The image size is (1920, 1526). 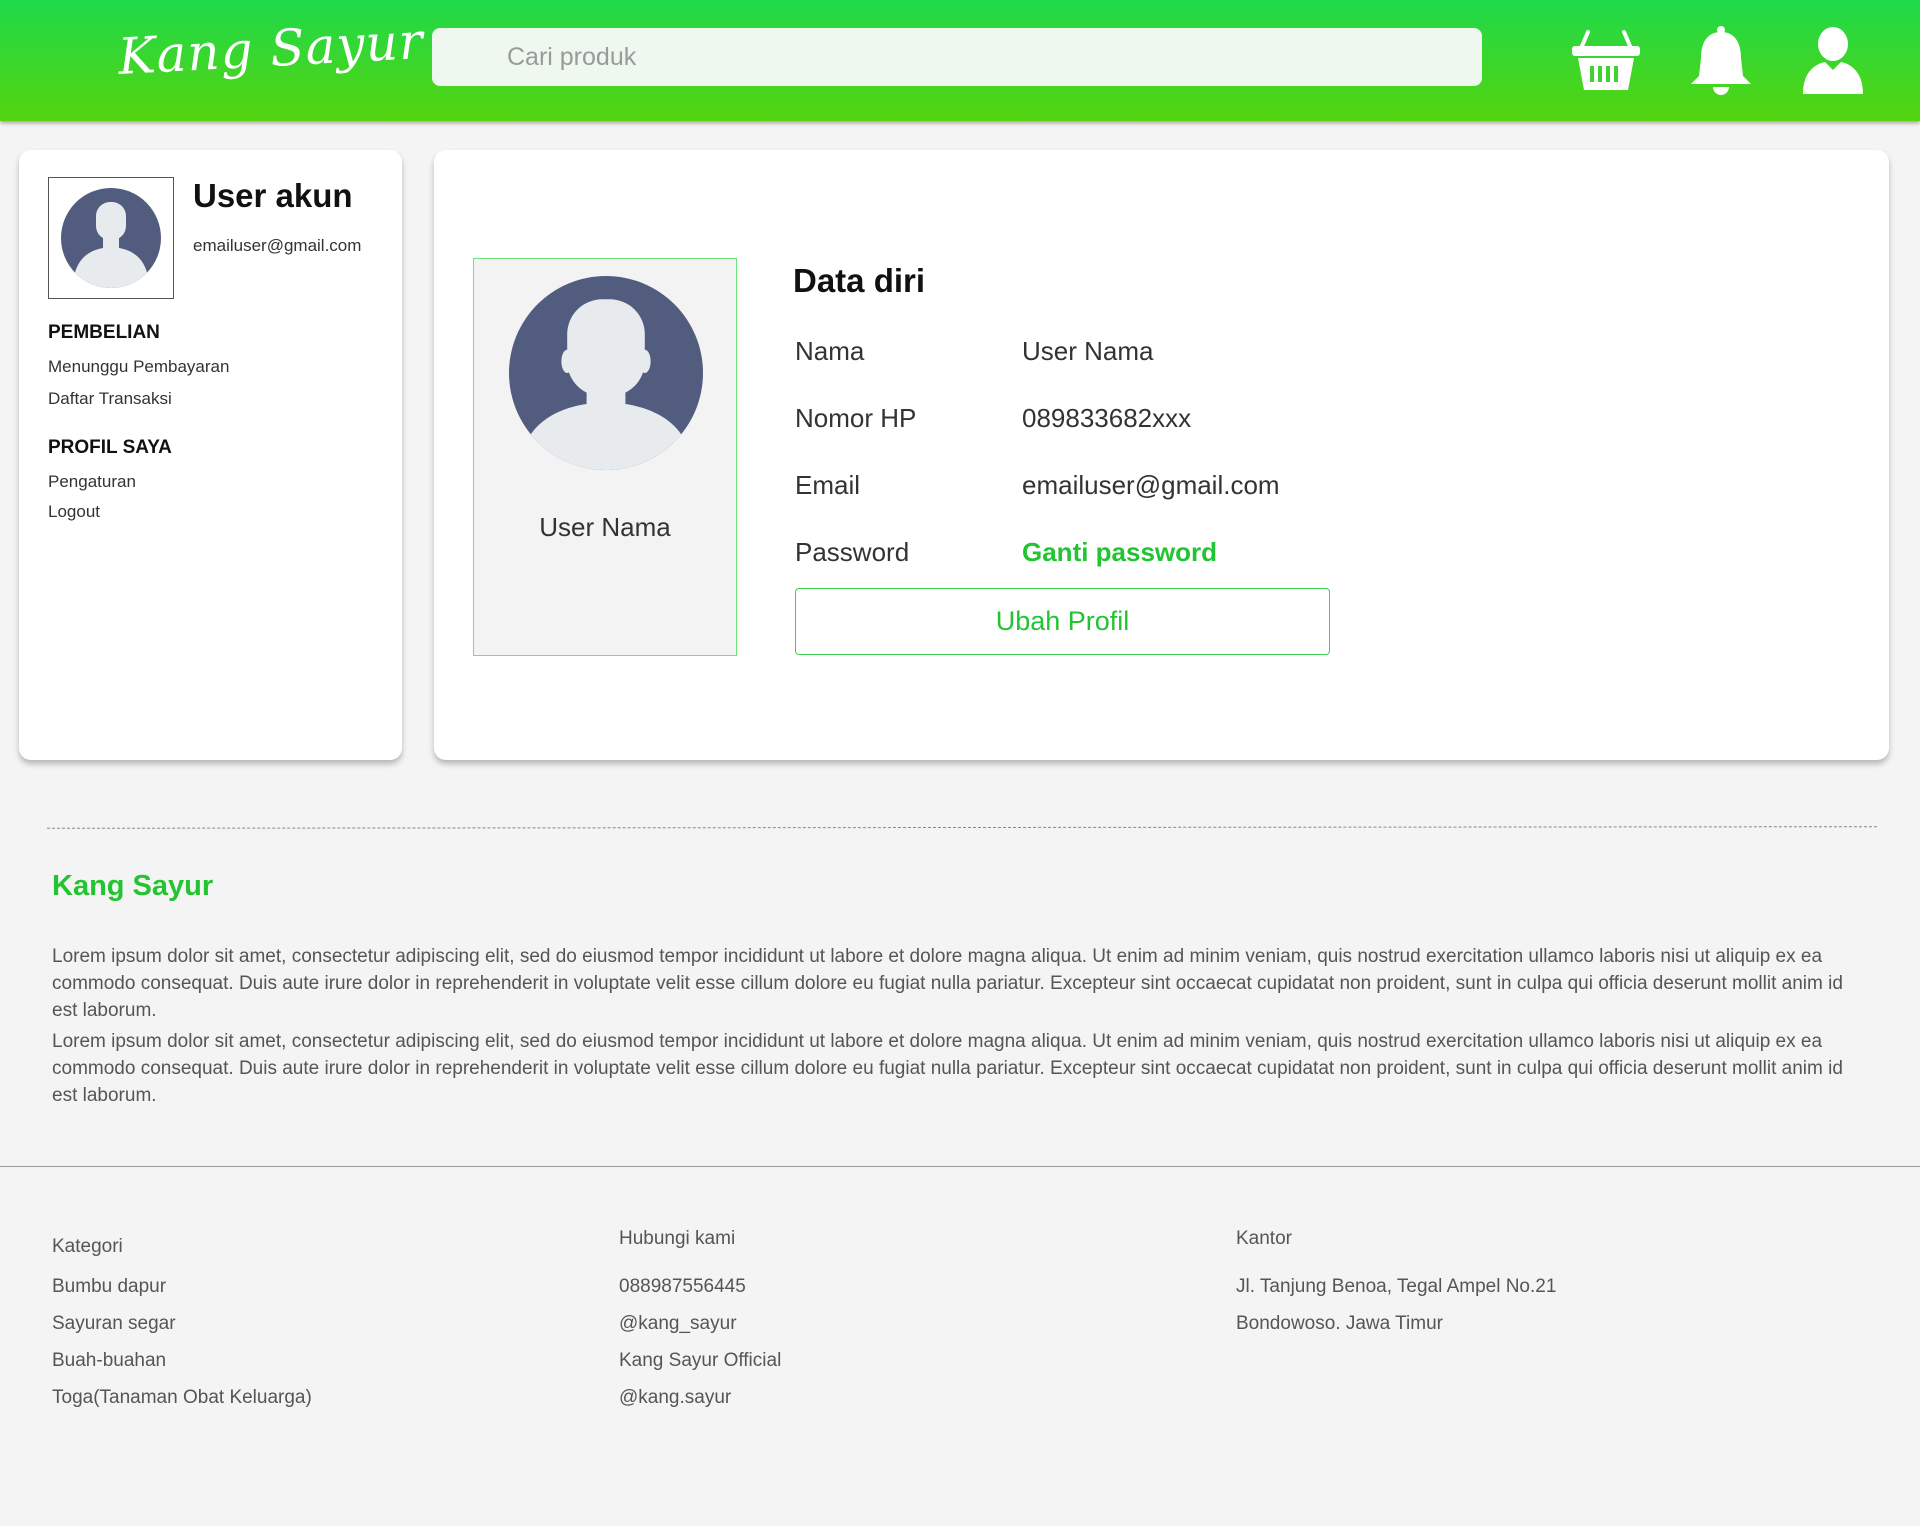 I want to click on footer-link: Sayuran segar, so click(x=114, y=1324).